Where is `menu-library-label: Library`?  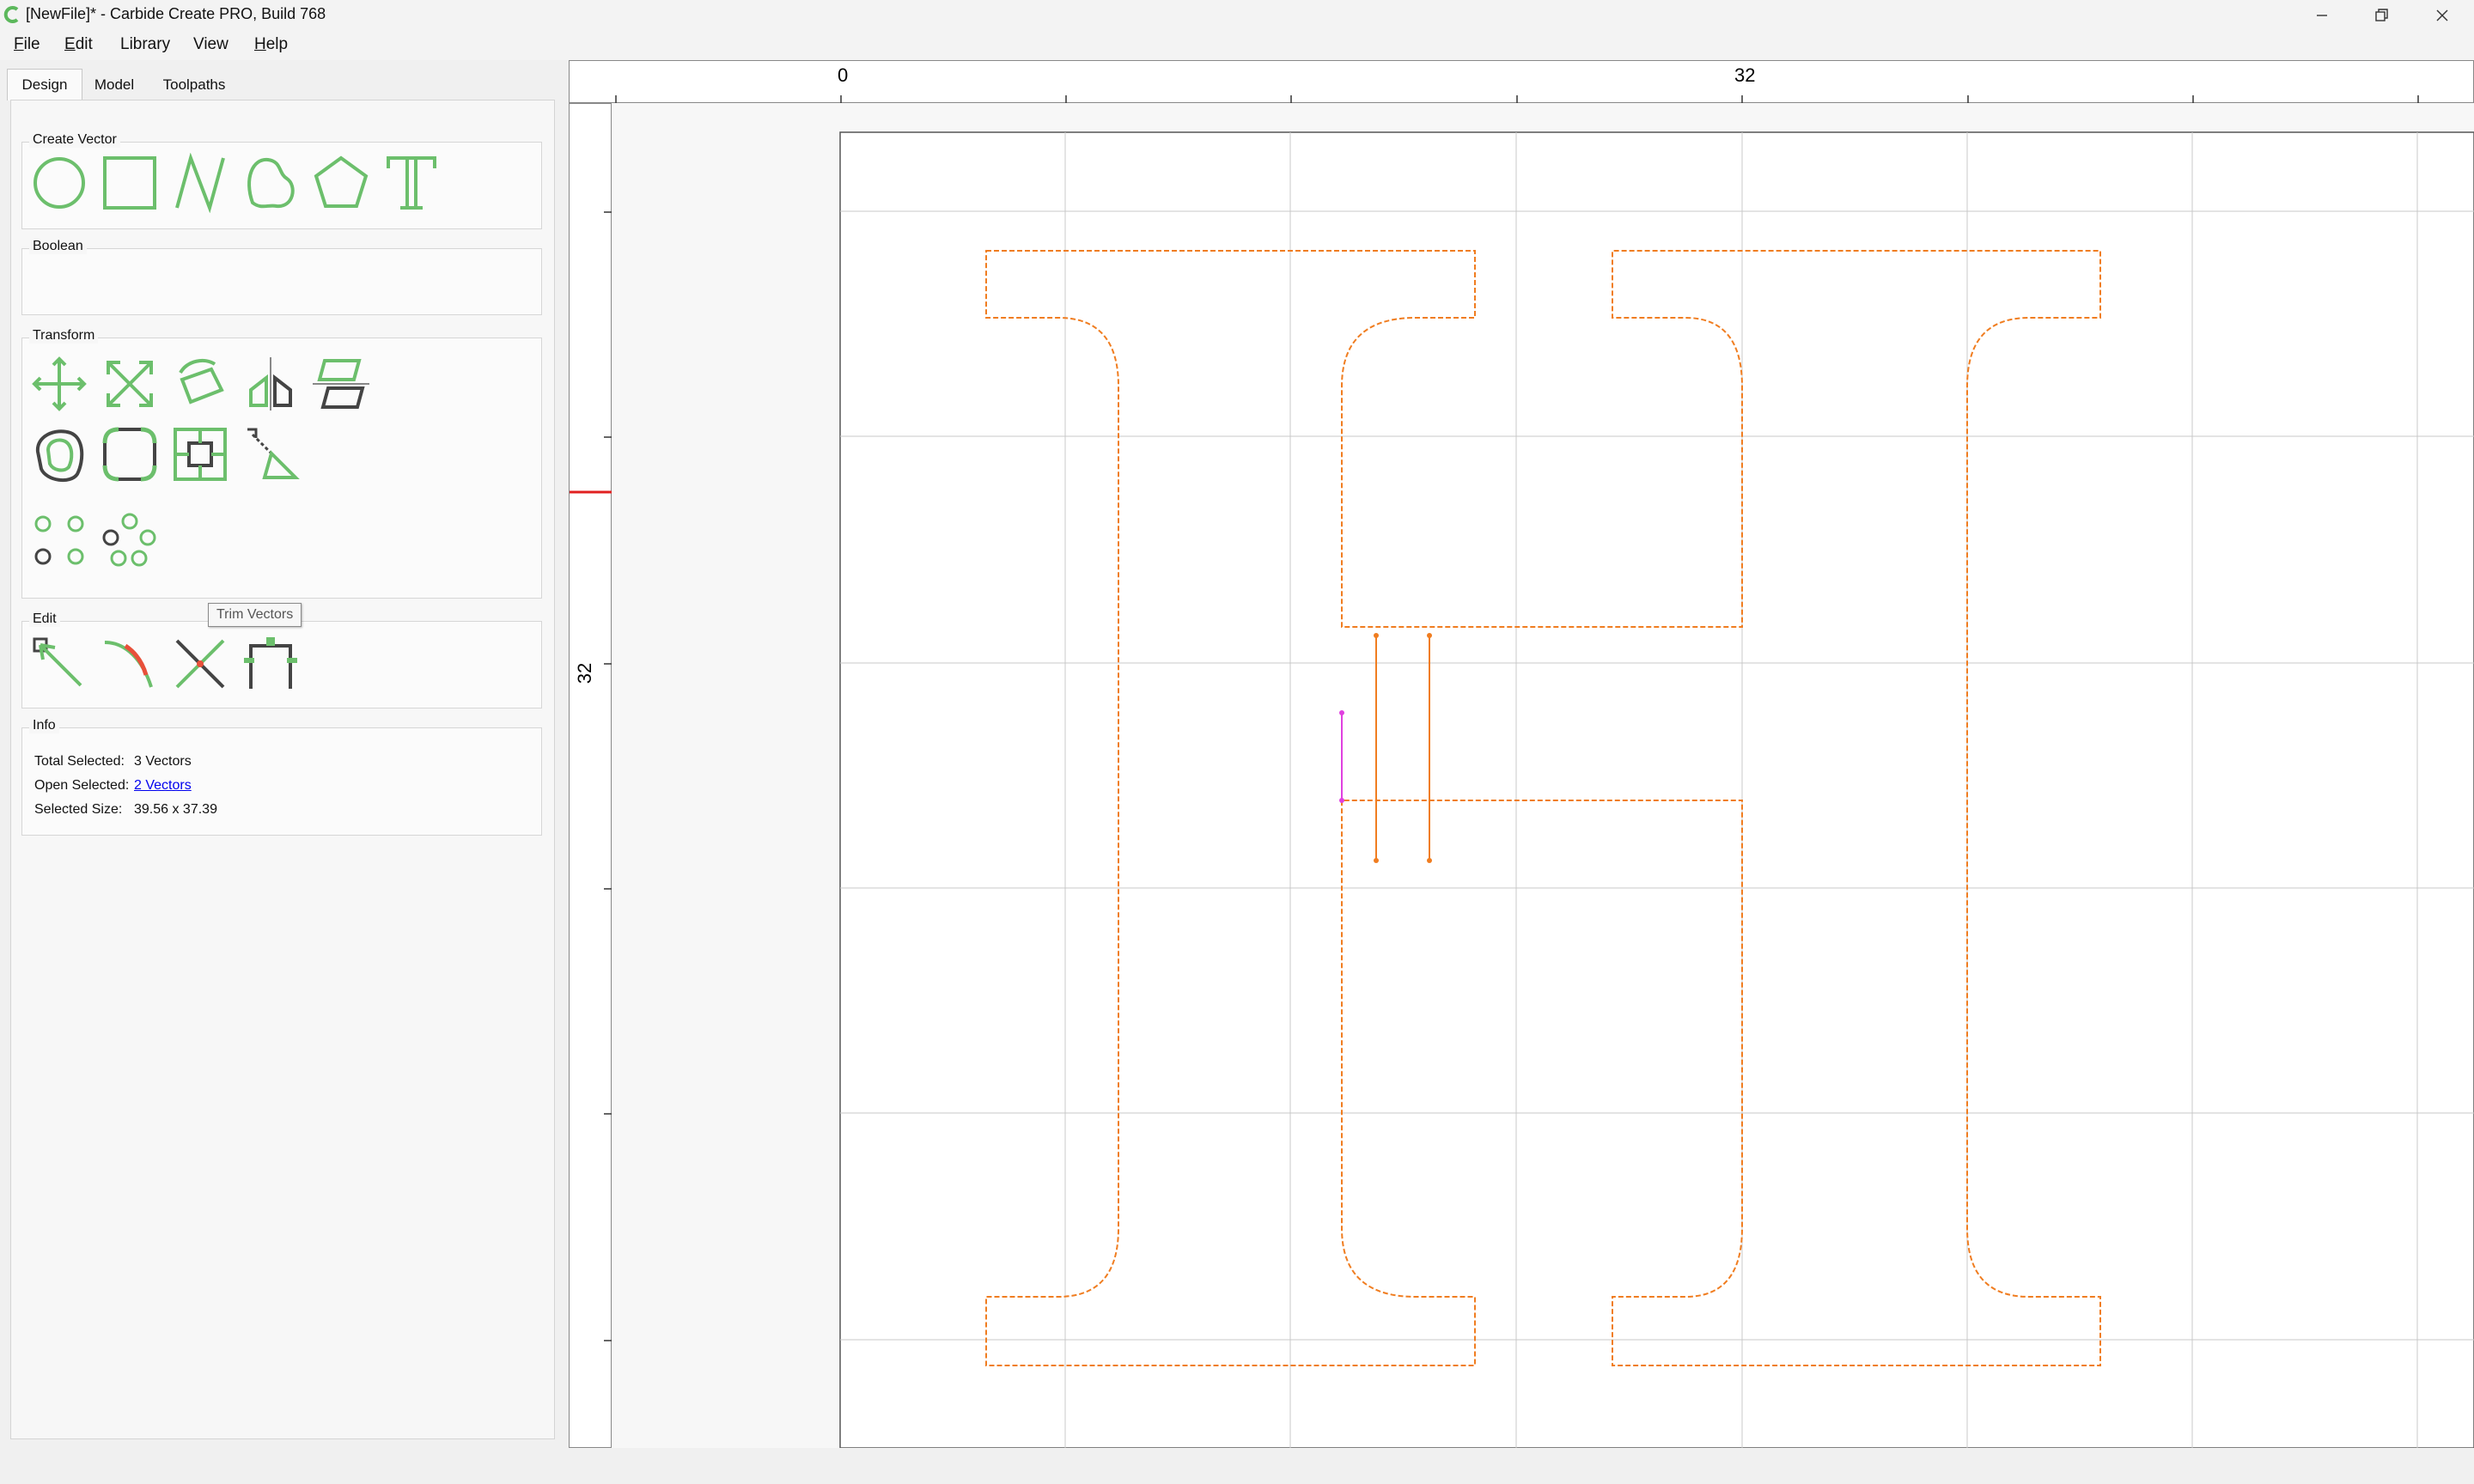 menu-library-label: Library is located at coordinates (145, 44).